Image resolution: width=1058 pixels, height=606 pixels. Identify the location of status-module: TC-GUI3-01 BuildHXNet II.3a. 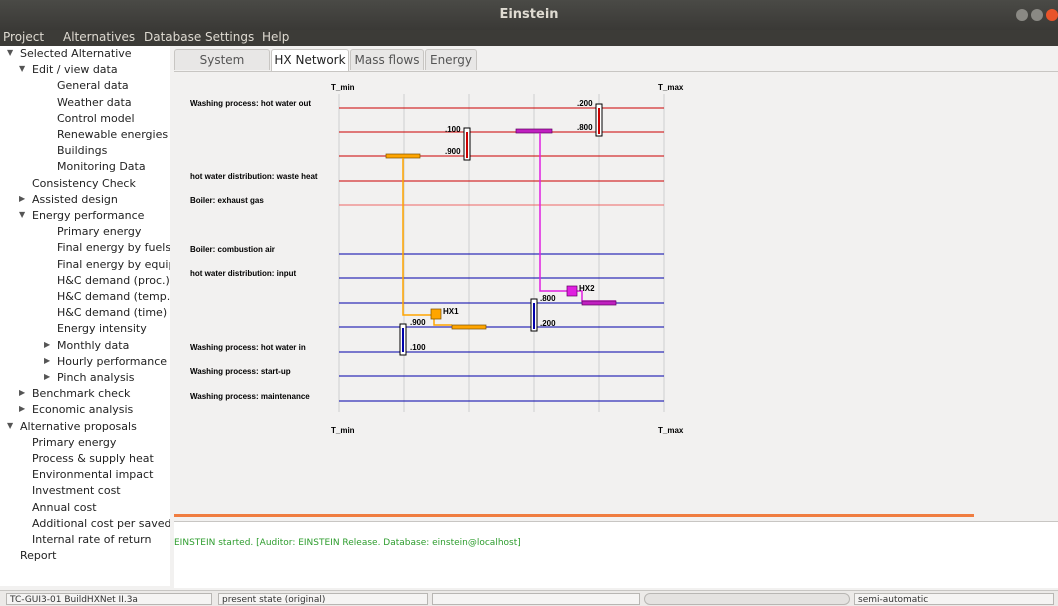
(109, 599).